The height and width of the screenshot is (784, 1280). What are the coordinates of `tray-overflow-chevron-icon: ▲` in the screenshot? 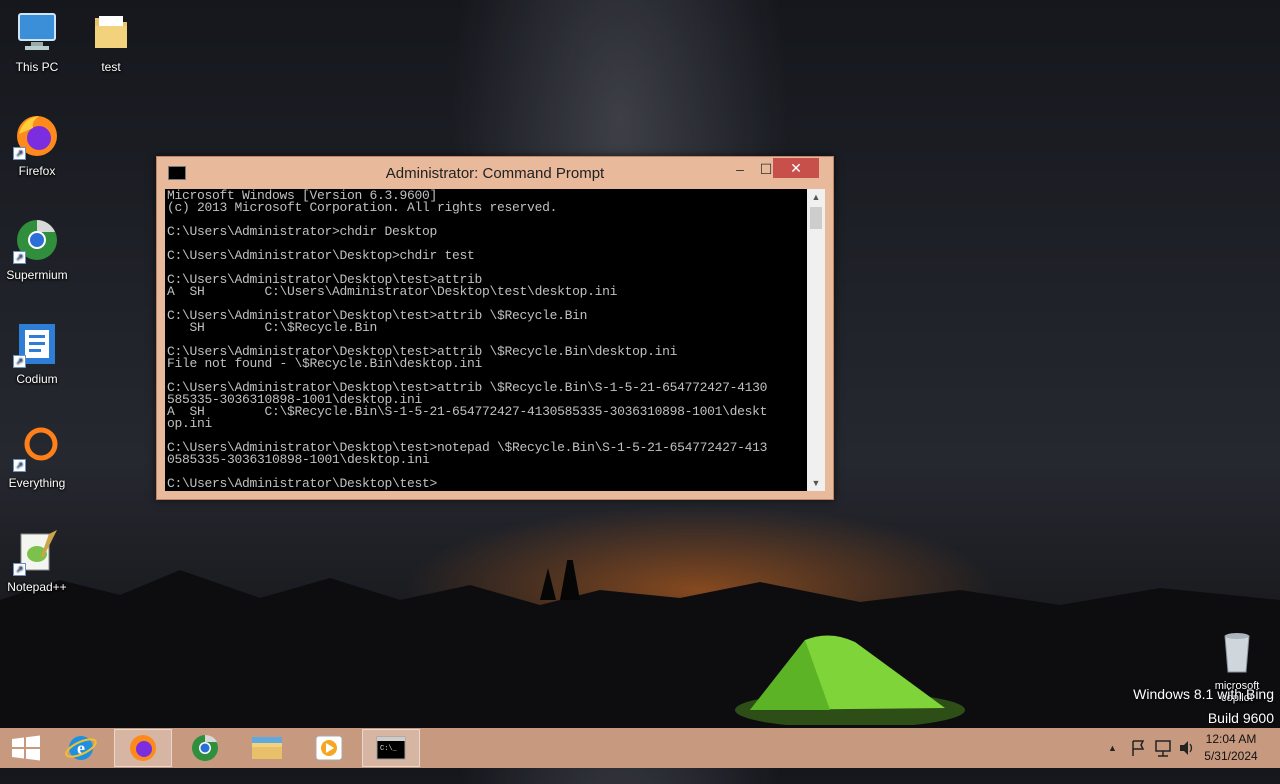 It's located at (1112, 748).